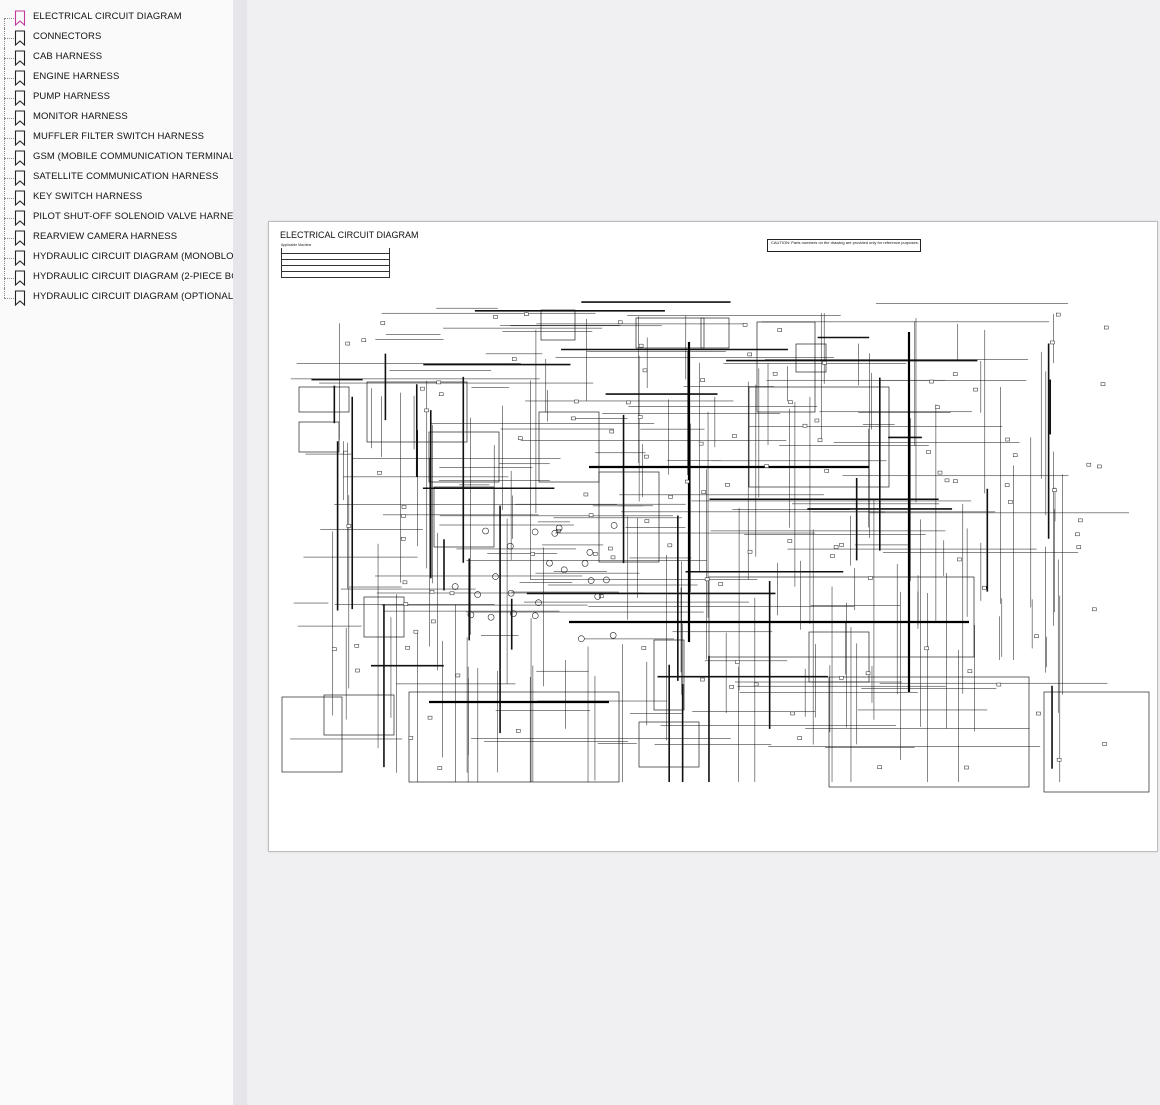 This screenshot has height=1105, width=1160. I want to click on bookmark-item: SATELLITE COMMUNICATION HARNESS, so click(116, 178).